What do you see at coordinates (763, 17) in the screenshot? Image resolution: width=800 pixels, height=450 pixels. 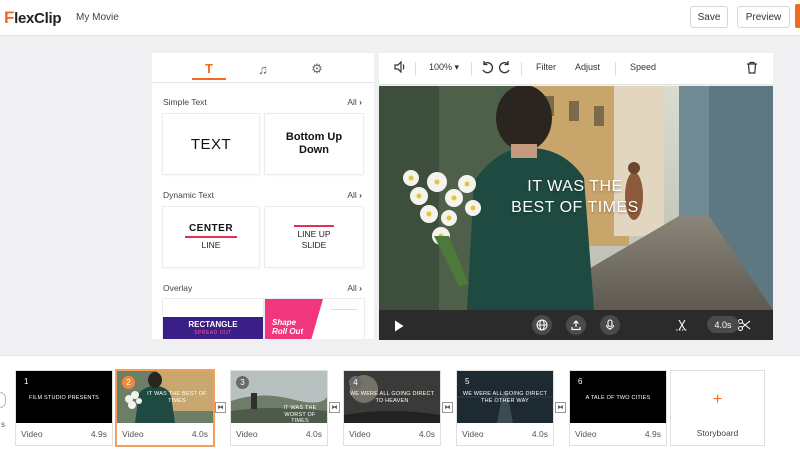 I see `preview-button: Preview` at bounding box center [763, 17].